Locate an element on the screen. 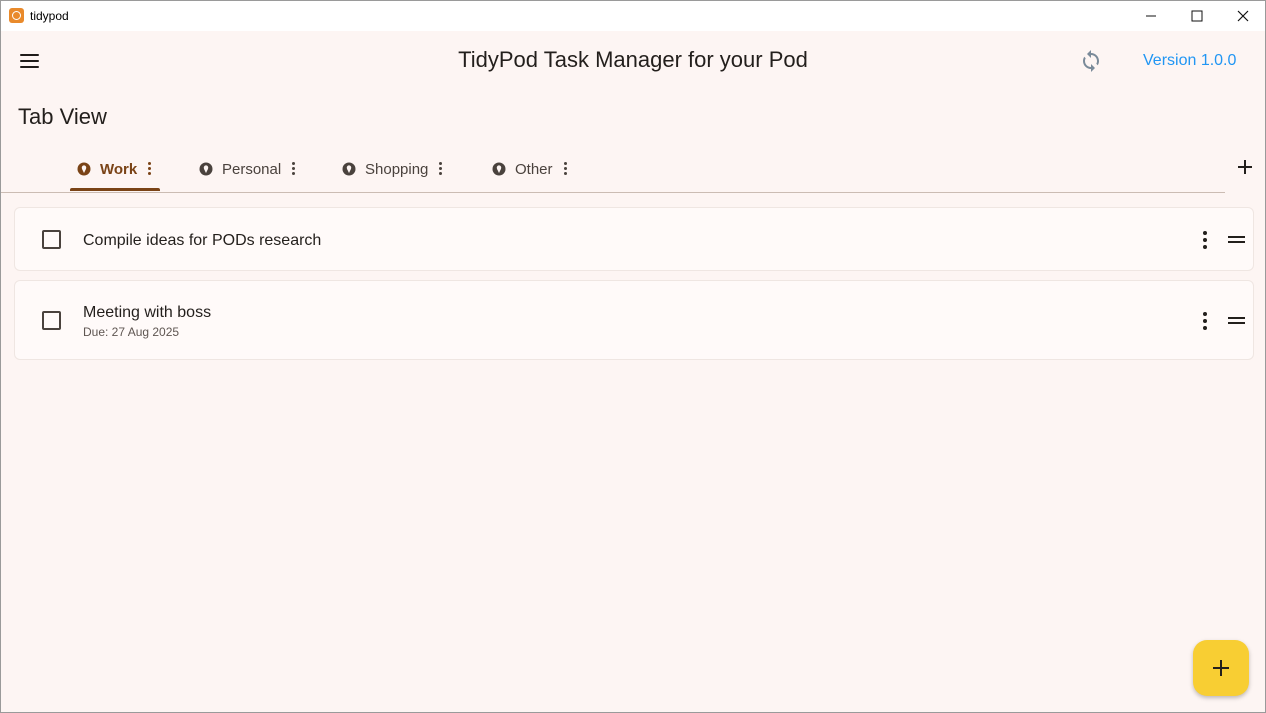 This screenshot has width=1266, height=713. sync-icon is located at coordinates (1091, 61).